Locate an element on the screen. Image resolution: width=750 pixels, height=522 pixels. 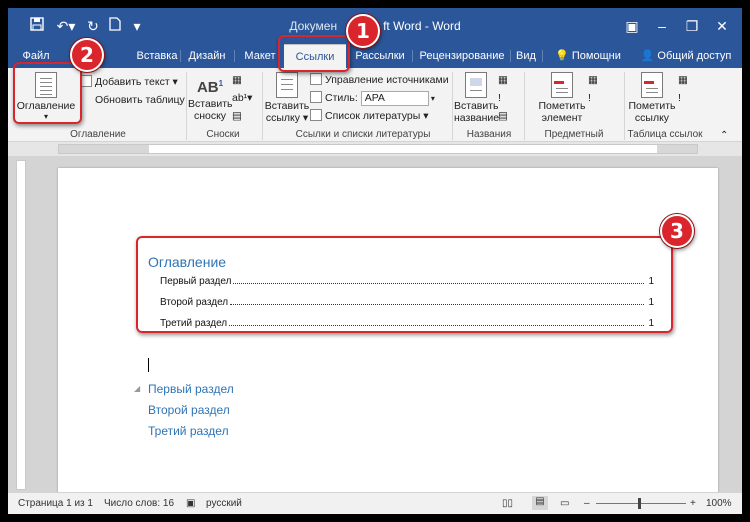
lightbulb-icon: 💡 is located at coordinates (562, 56).